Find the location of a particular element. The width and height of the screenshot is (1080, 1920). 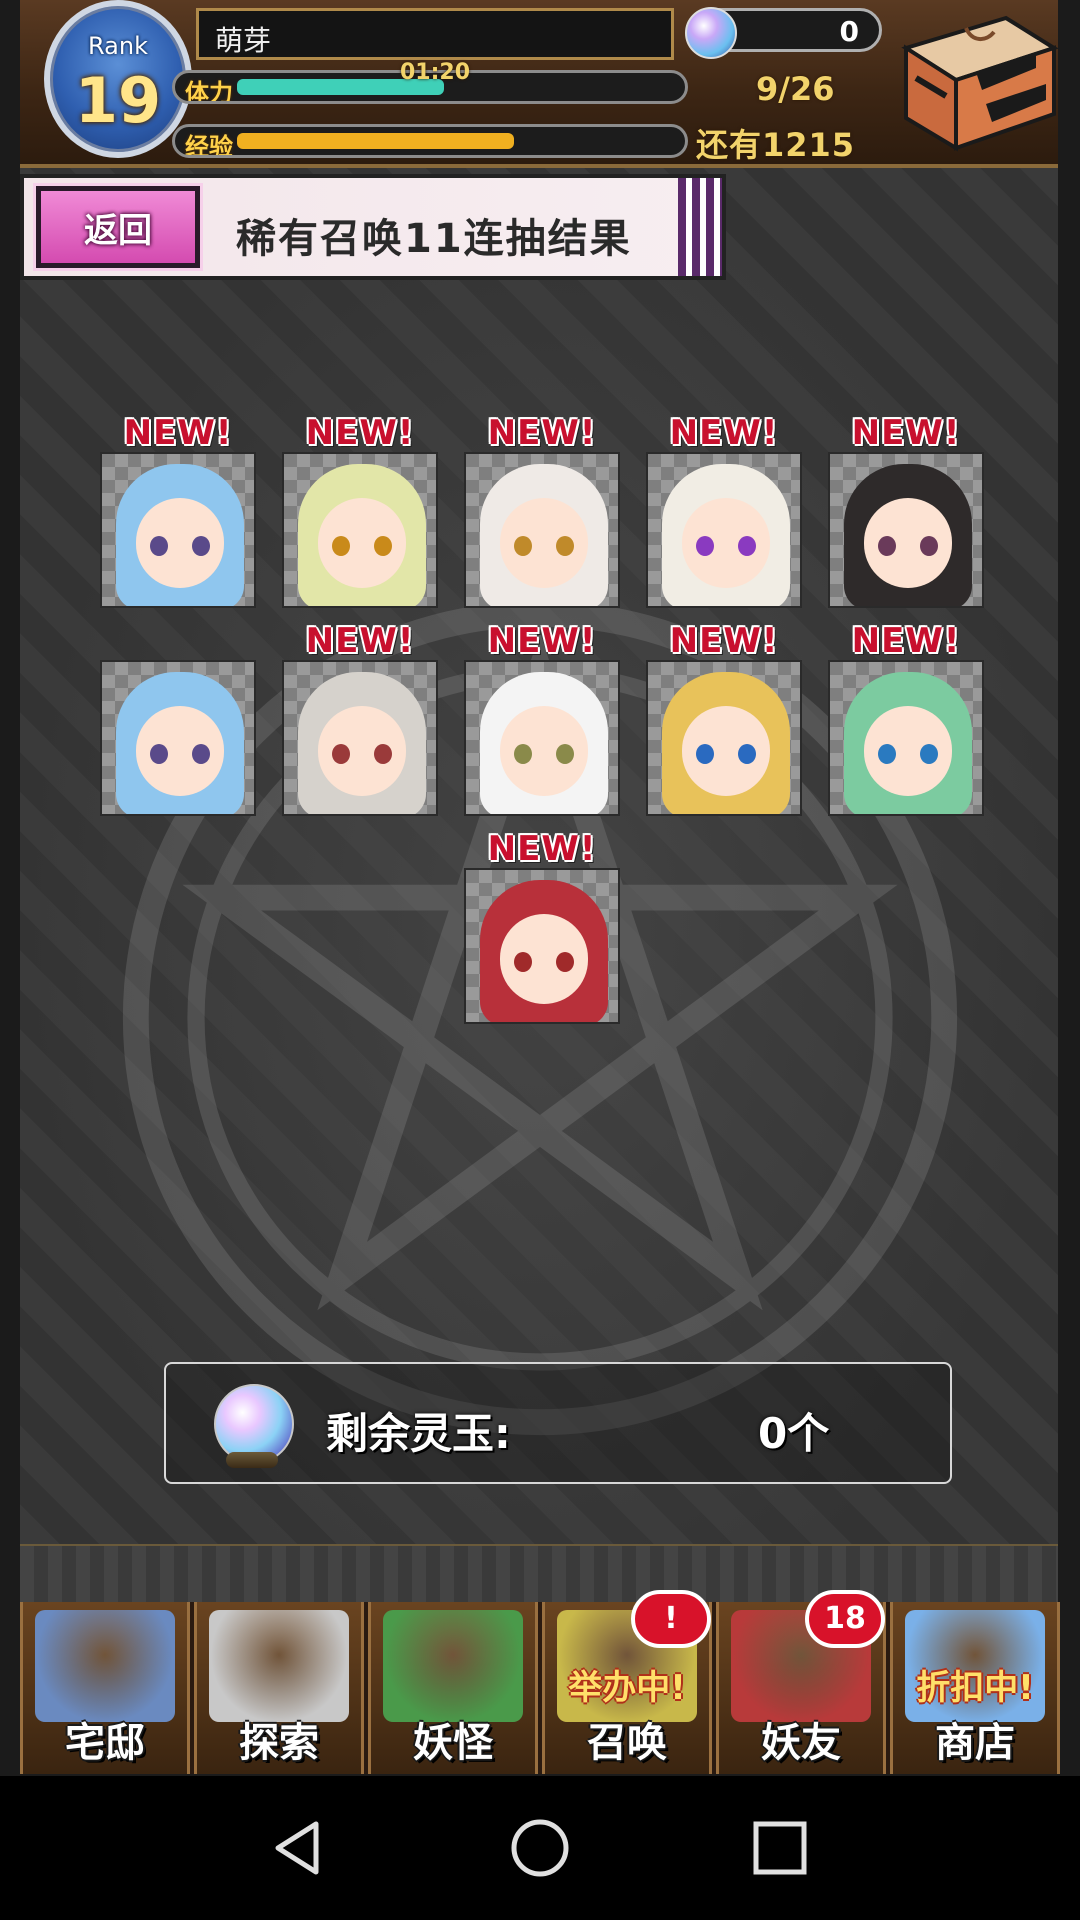

nav-item-explore: 探索 is located at coordinates (279, 1688).